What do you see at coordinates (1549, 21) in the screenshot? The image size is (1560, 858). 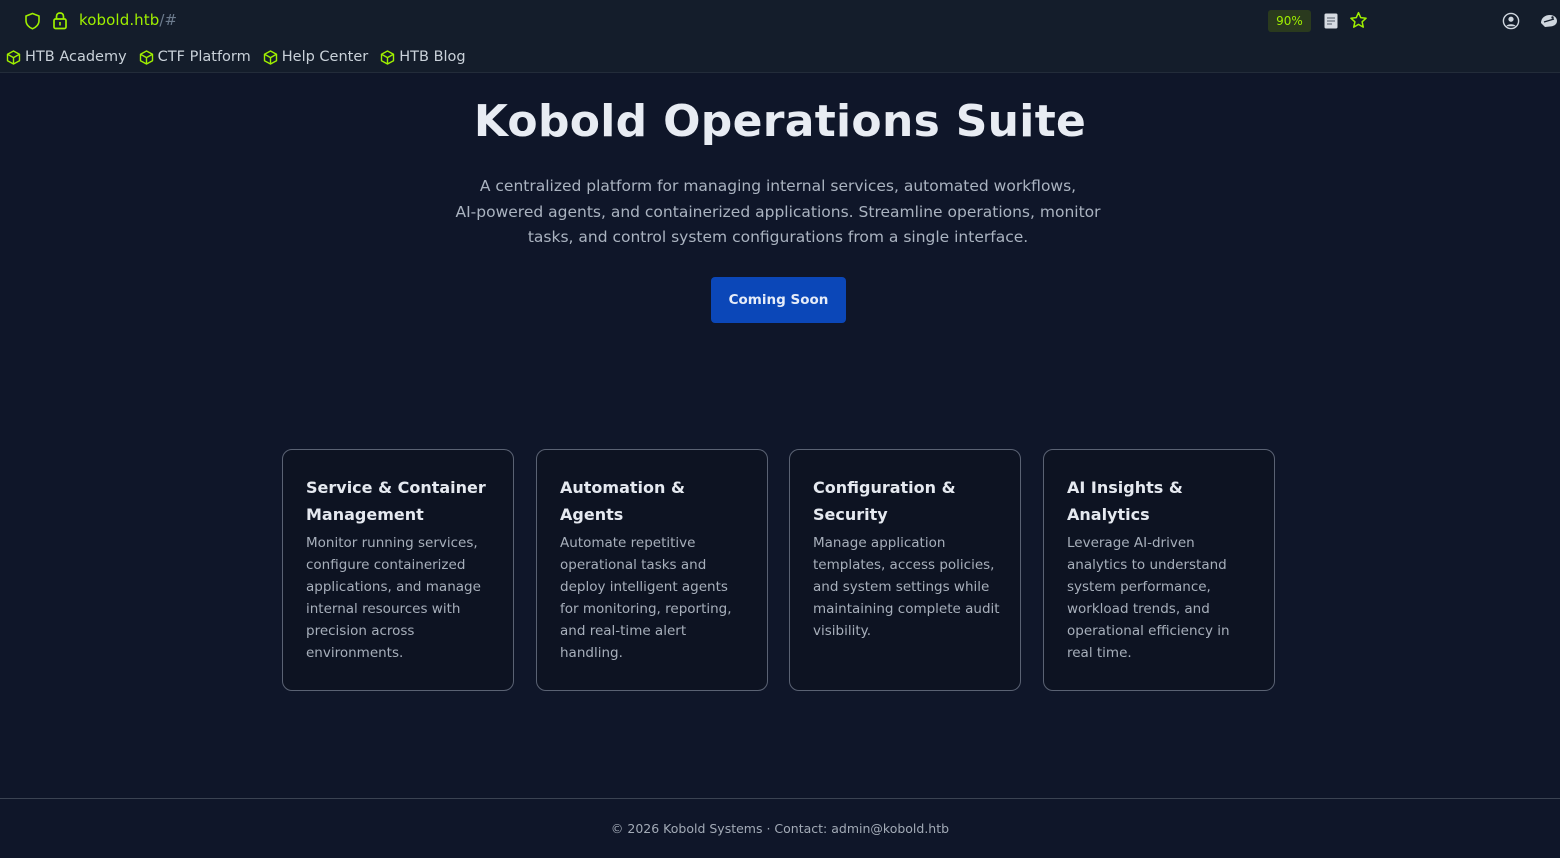 I see `extension-icon` at bounding box center [1549, 21].